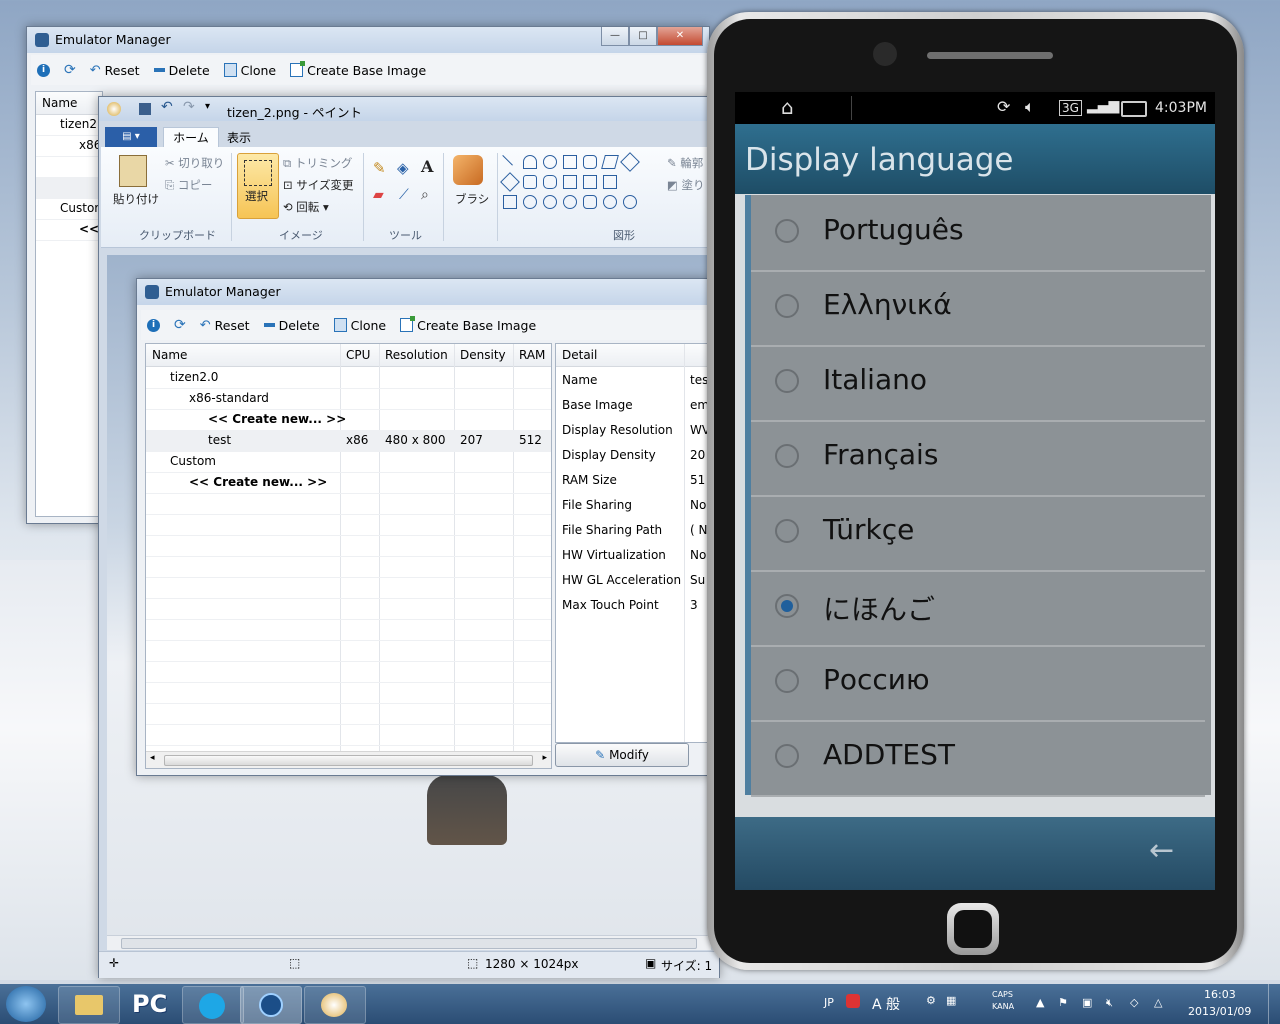 This screenshot has width=1280, height=1024. Describe the element at coordinates (630, 162) in the screenshot. I see `triangle-shape-icon` at that location.